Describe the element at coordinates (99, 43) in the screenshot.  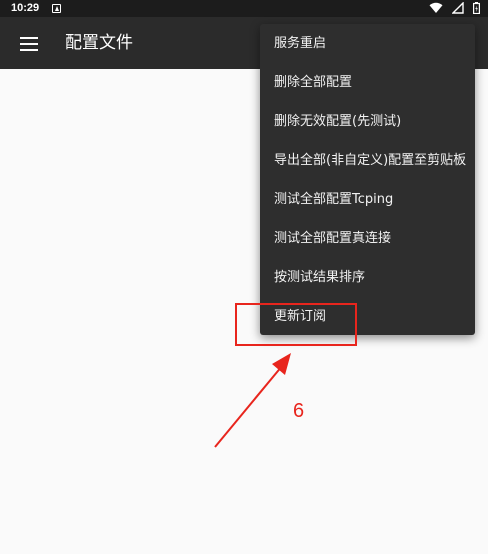
I see `page-title: 配置文件` at that location.